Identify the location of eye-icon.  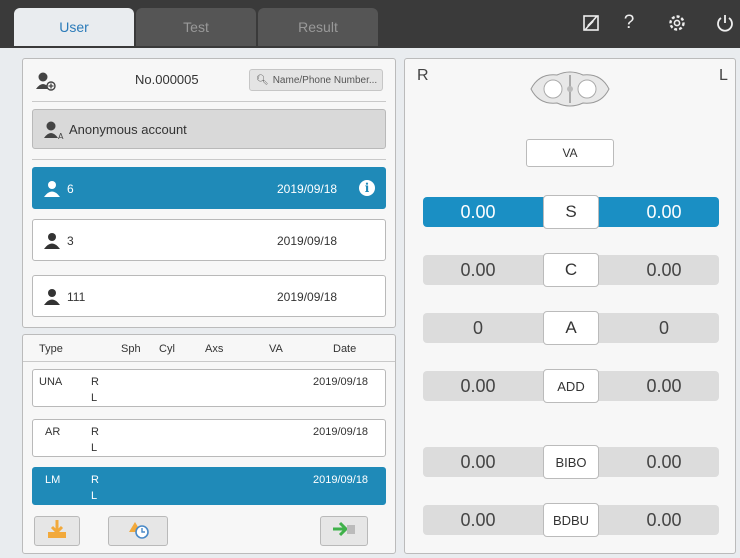
(570, 89).